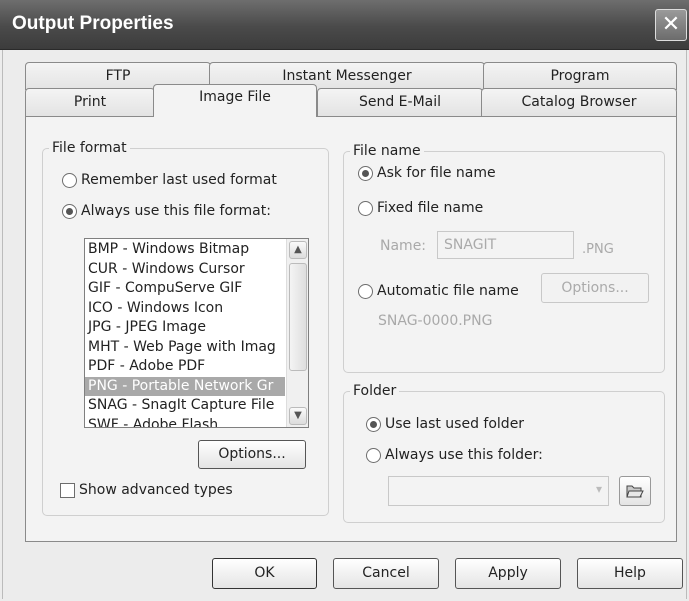 The image size is (689, 601). I want to click on list-item: SNAG - SnagIt Capture File, so click(185, 406).